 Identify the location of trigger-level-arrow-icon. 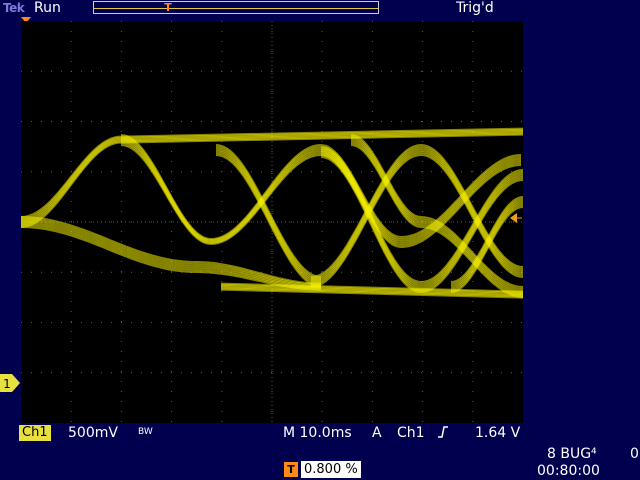
(516, 218).